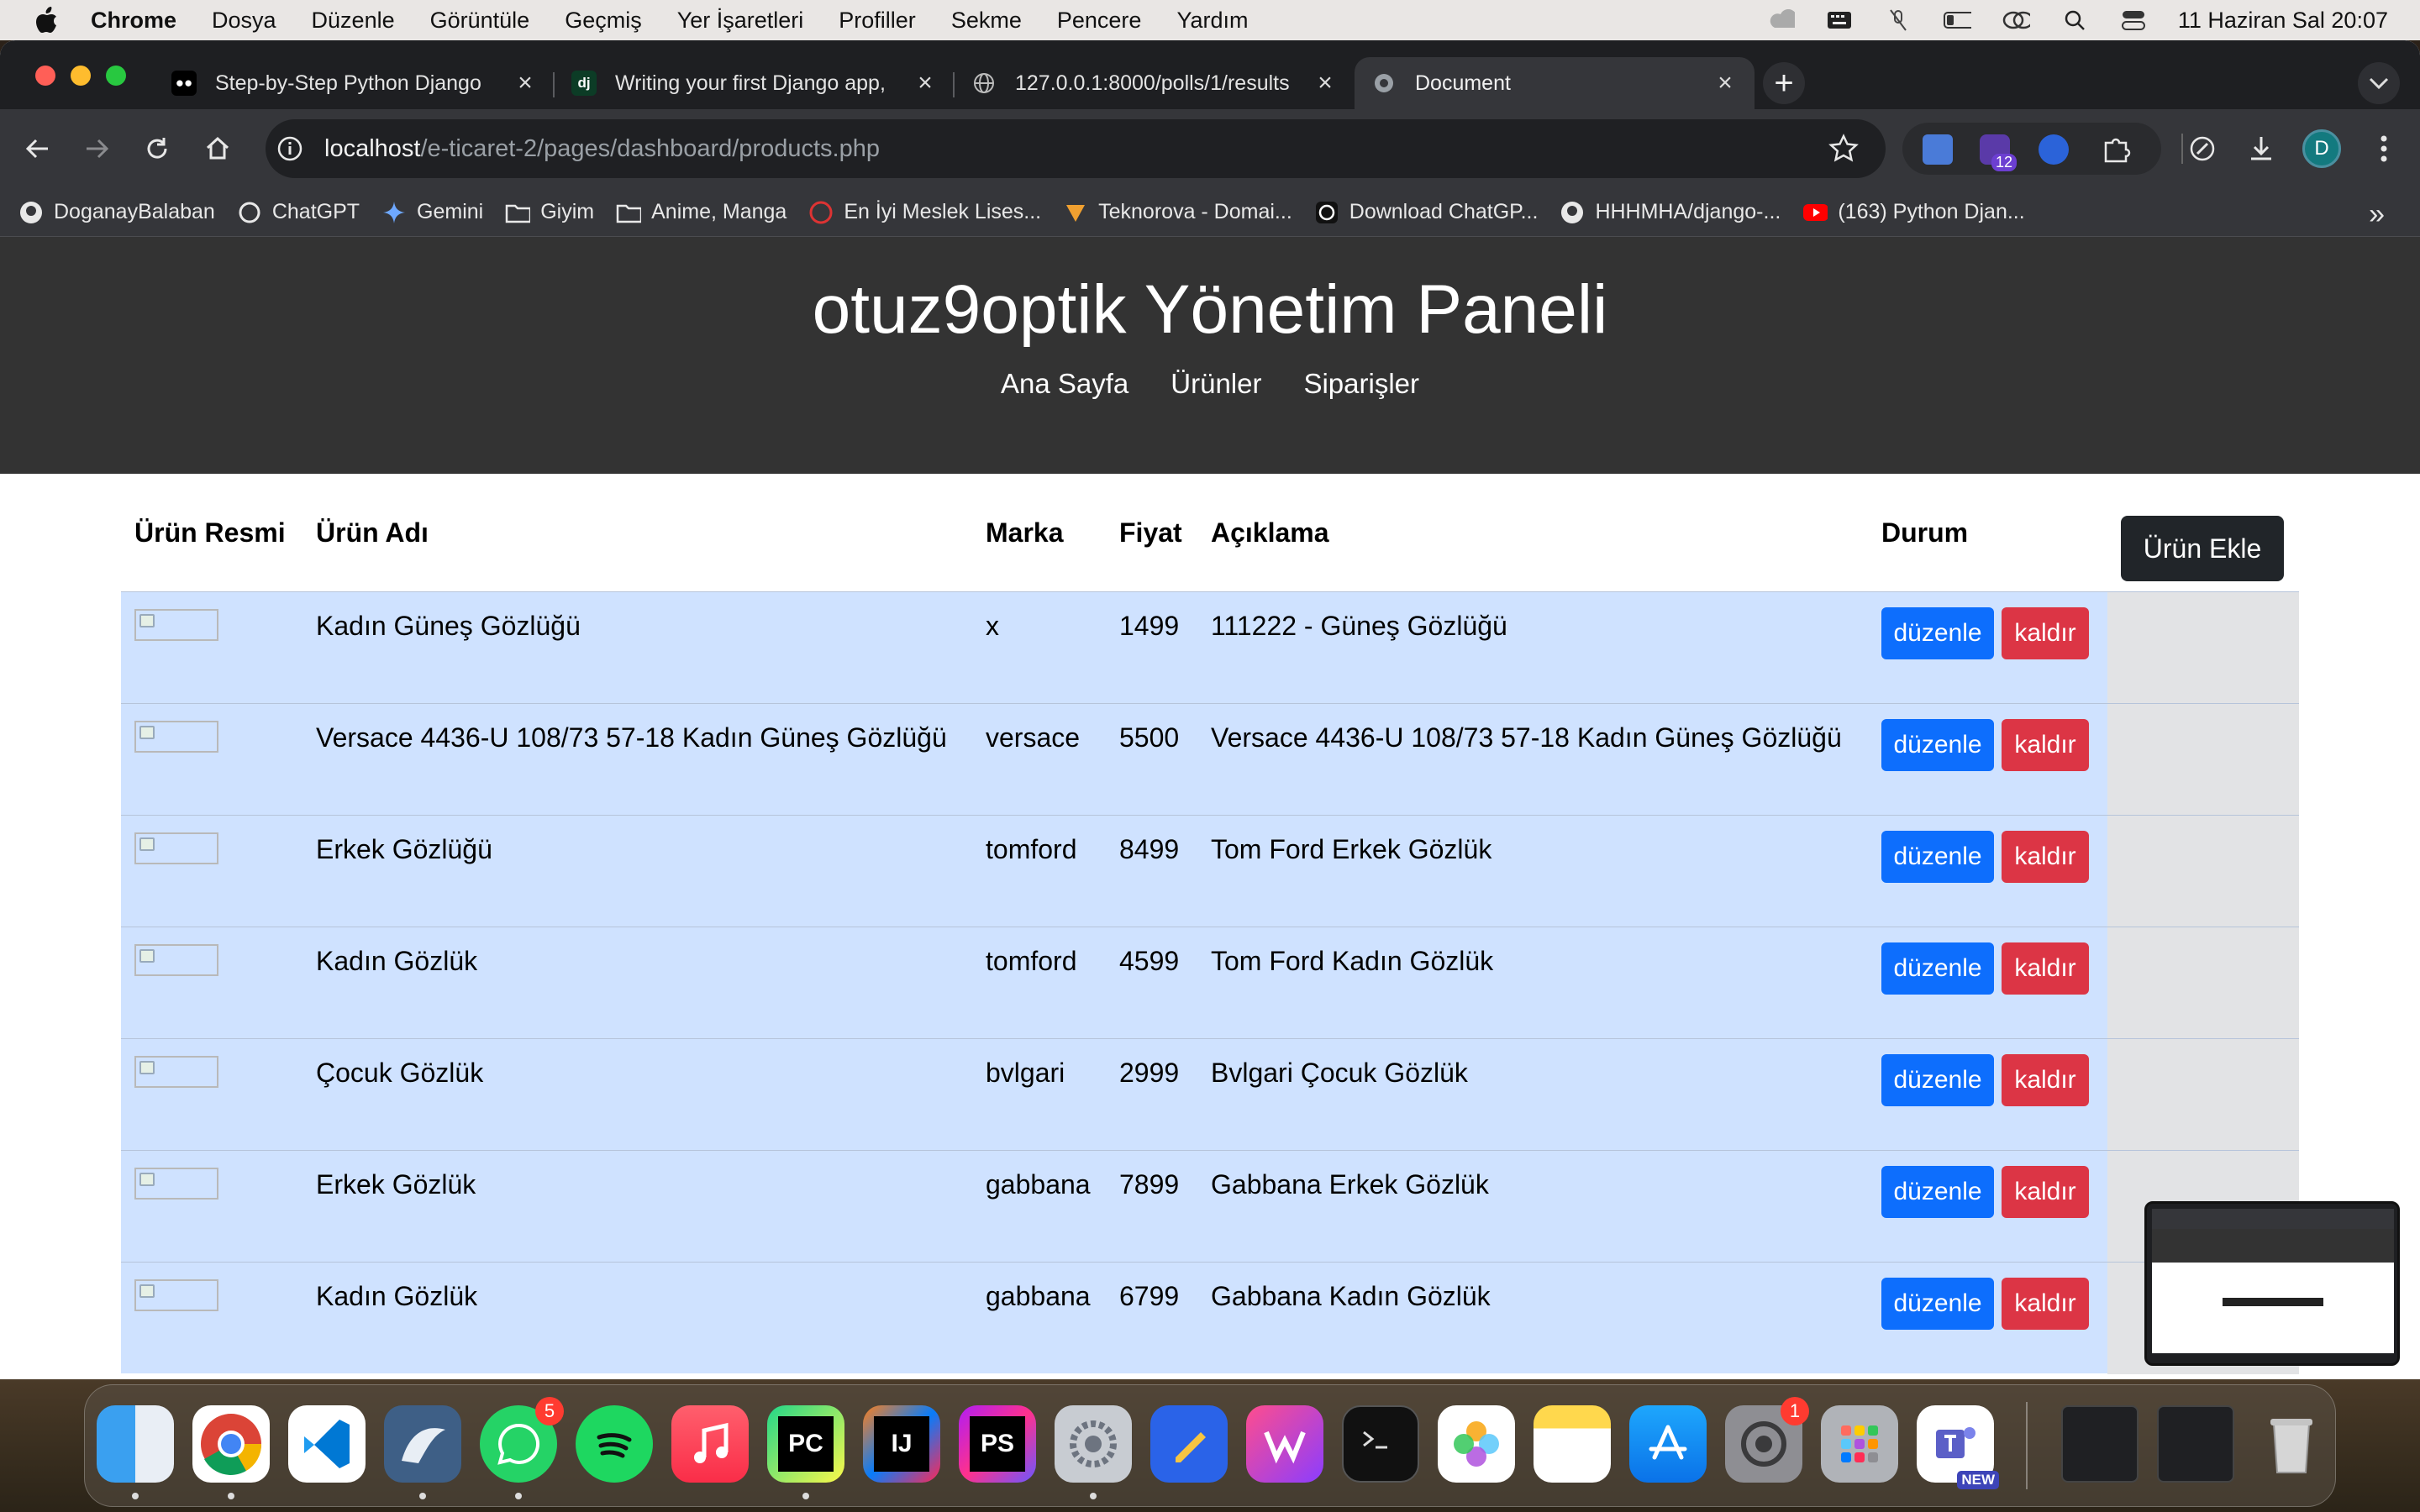  Describe the element at coordinates (2377, 214) in the screenshot. I see `more-bookmarks-icon: »` at that location.